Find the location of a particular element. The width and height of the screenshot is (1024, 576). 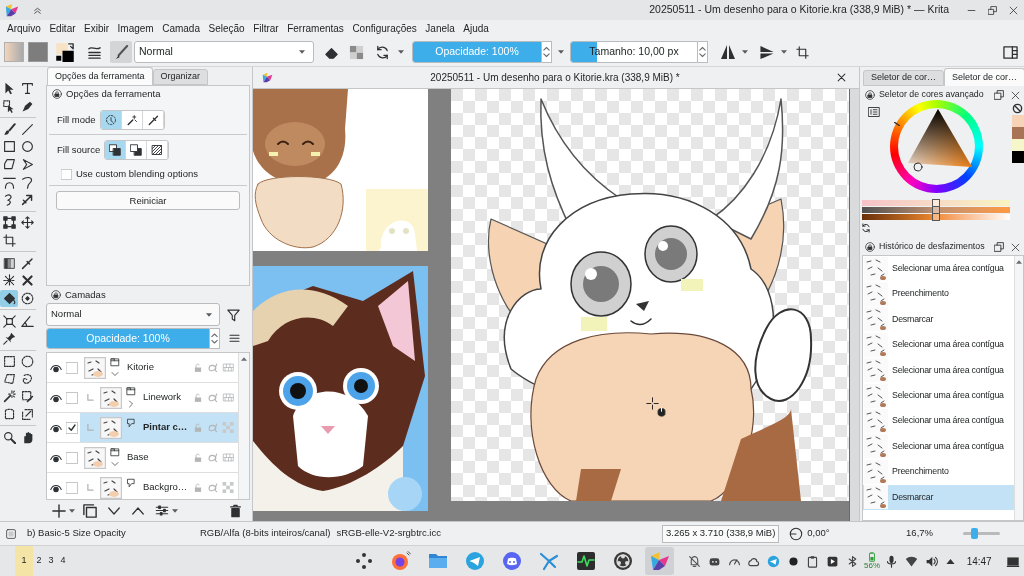

duplicate-icon is located at coordinates (90, 510).